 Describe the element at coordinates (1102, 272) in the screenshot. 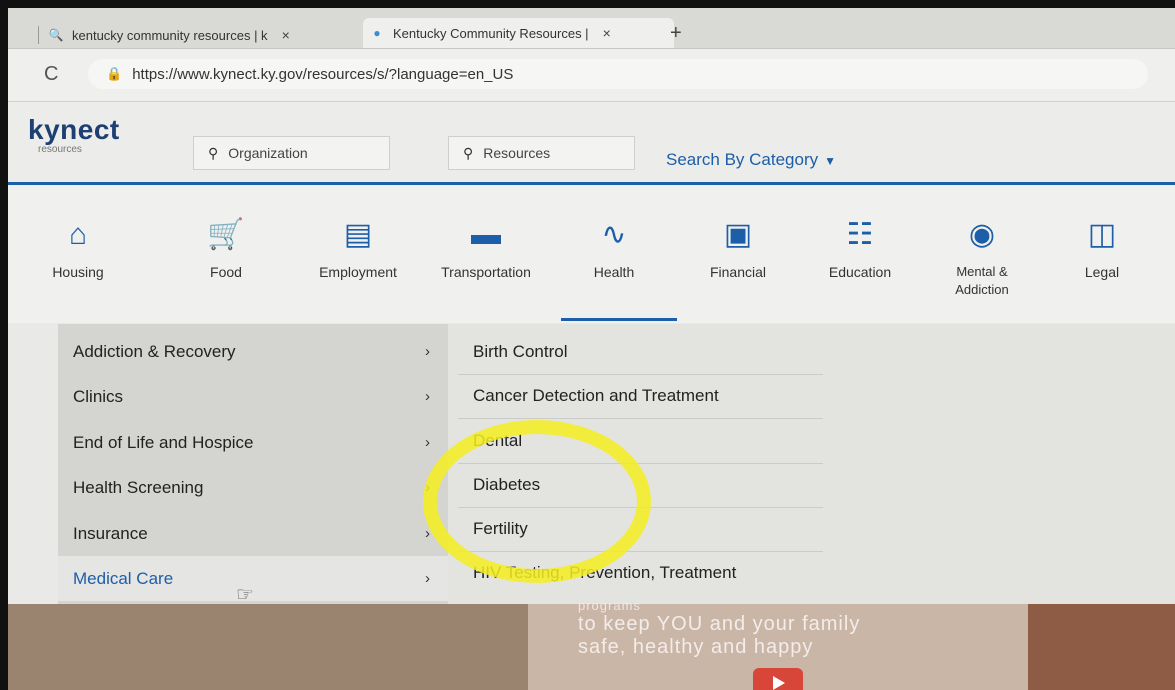

I see `category-label: Legal` at that location.